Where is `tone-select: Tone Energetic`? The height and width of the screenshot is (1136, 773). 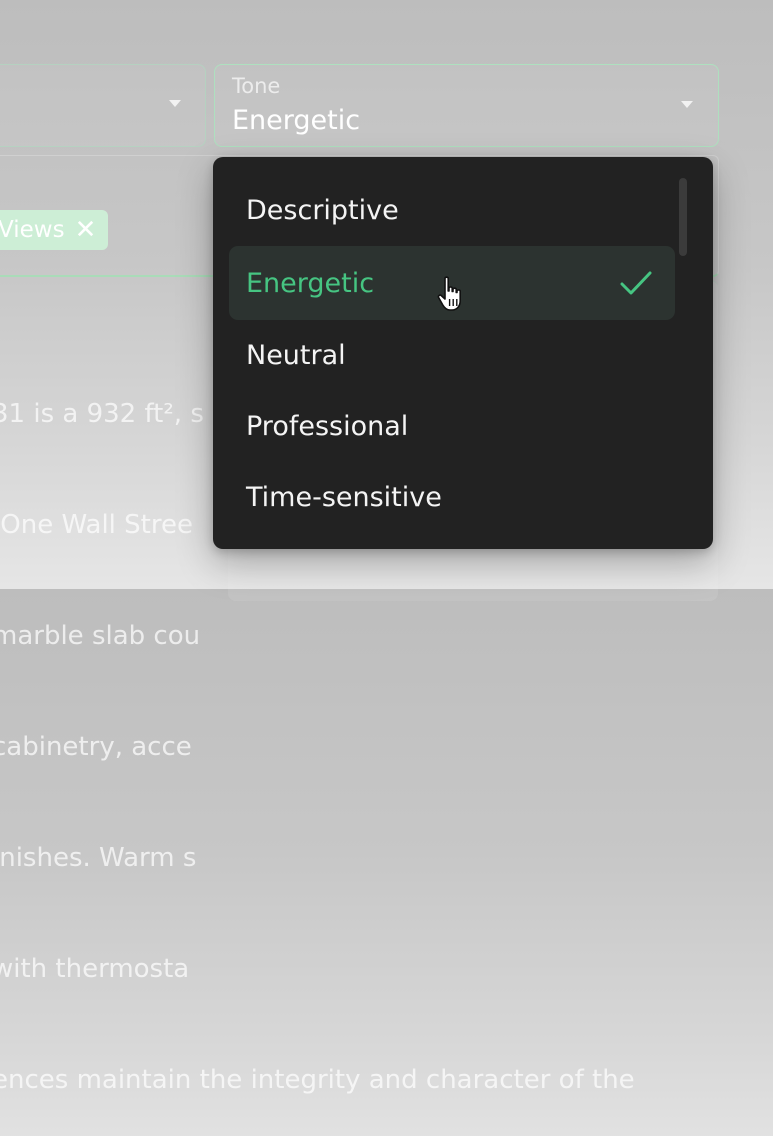 tone-select: Tone Energetic is located at coordinates (466, 105).